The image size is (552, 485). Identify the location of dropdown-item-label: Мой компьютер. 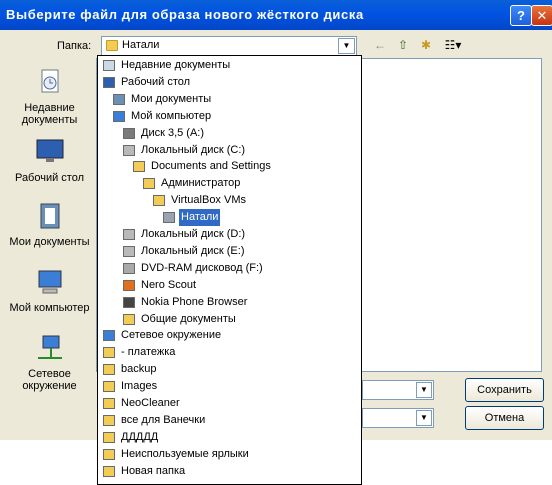
(171, 115).